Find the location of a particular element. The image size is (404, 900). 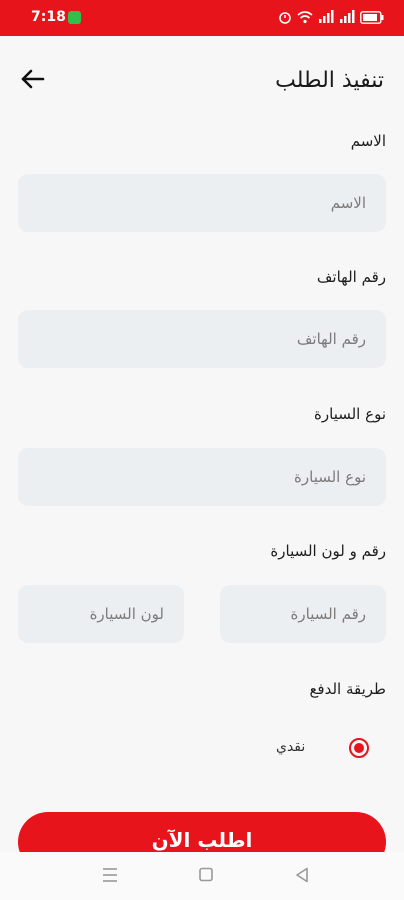

payment-method-label: طريقة الدفع is located at coordinates (347, 689).